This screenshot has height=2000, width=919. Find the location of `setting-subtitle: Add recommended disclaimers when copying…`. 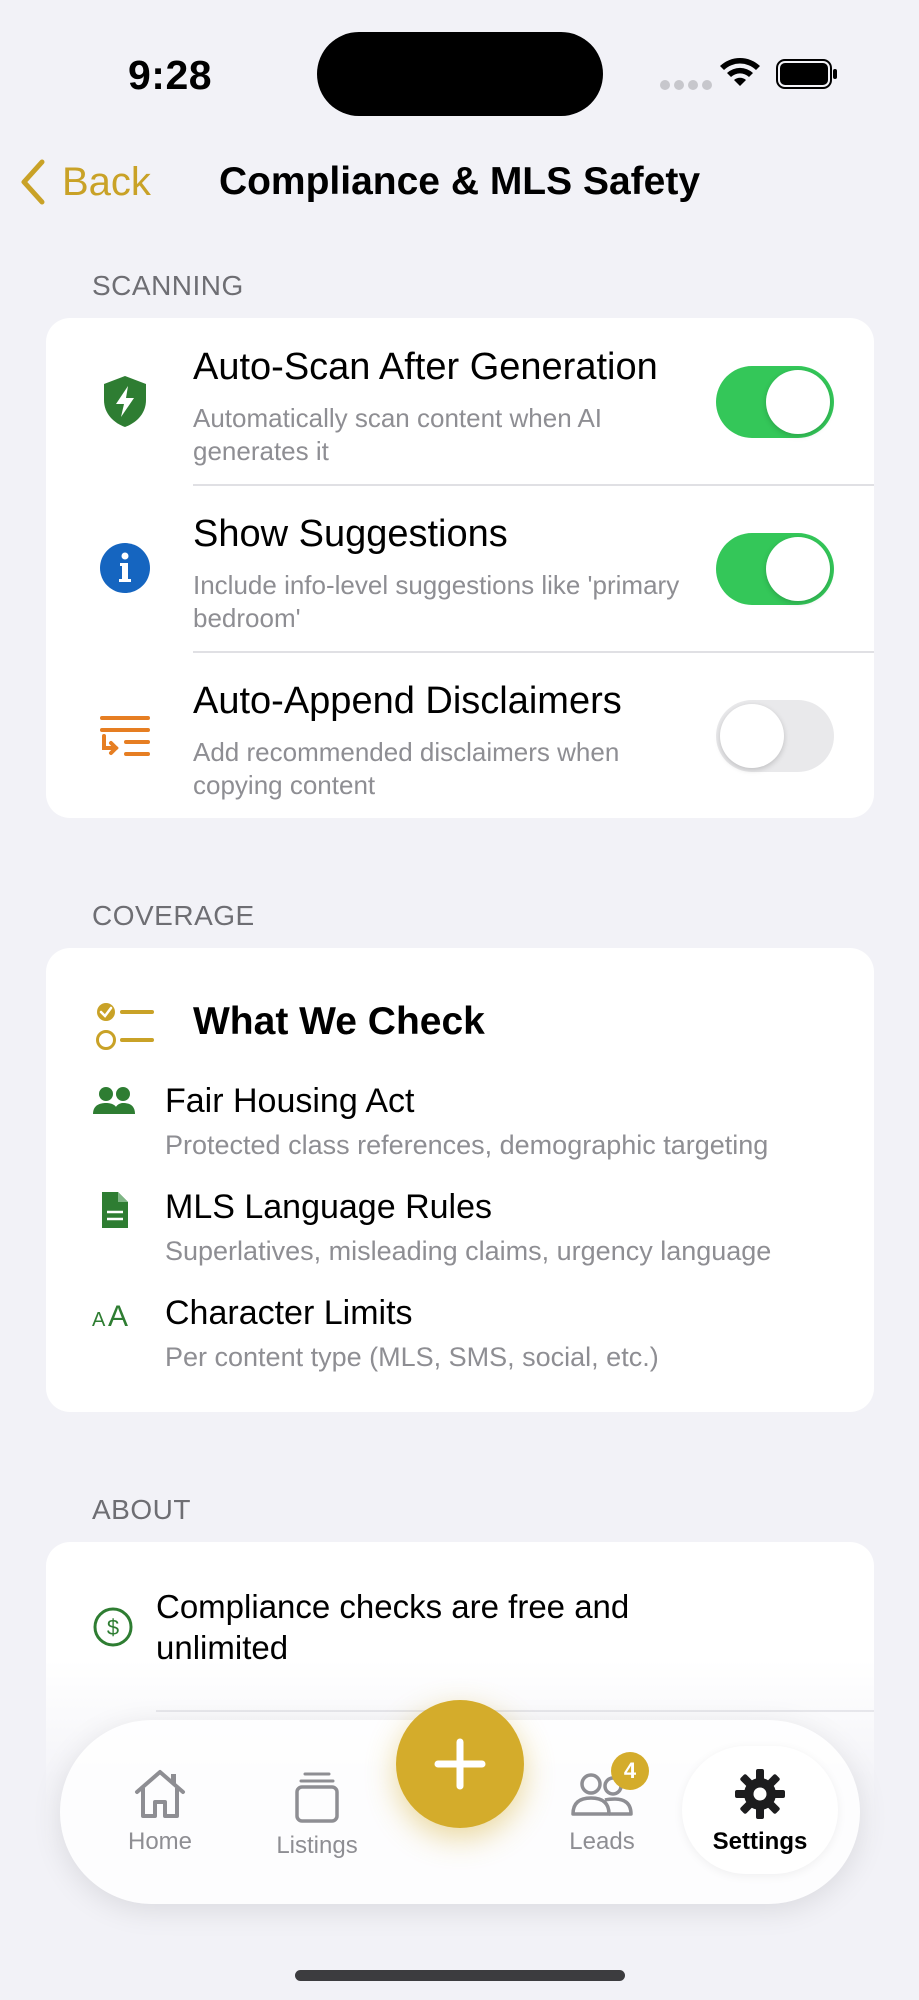

setting-subtitle: Add recommended disclaimers when copying… is located at coordinates (406, 768).